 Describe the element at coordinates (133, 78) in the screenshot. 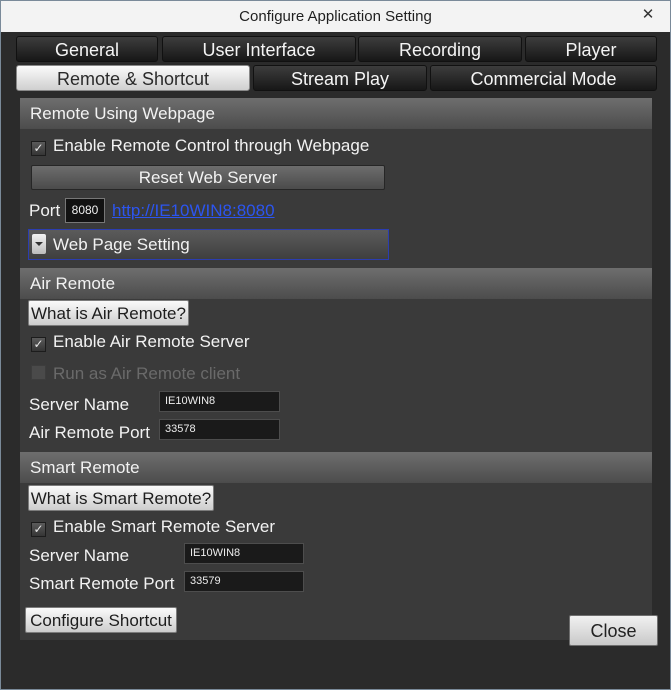

I see `tab-remote-shortcut: Remote & Shortcut` at that location.